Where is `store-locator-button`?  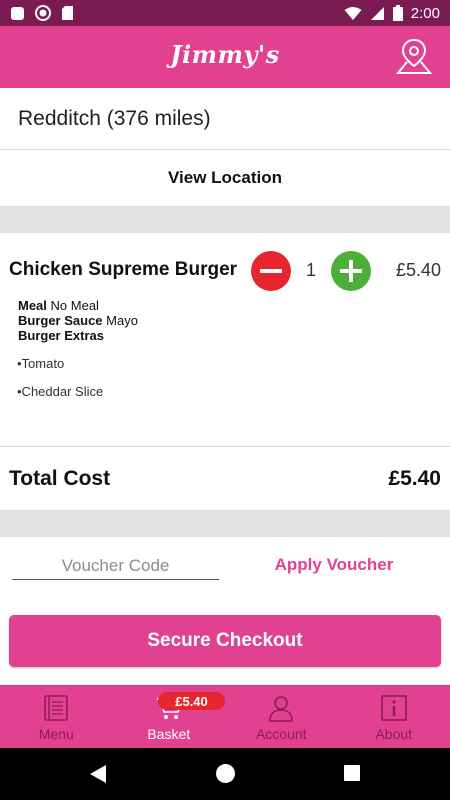
store-locator-button is located at coordinates (414, 56).